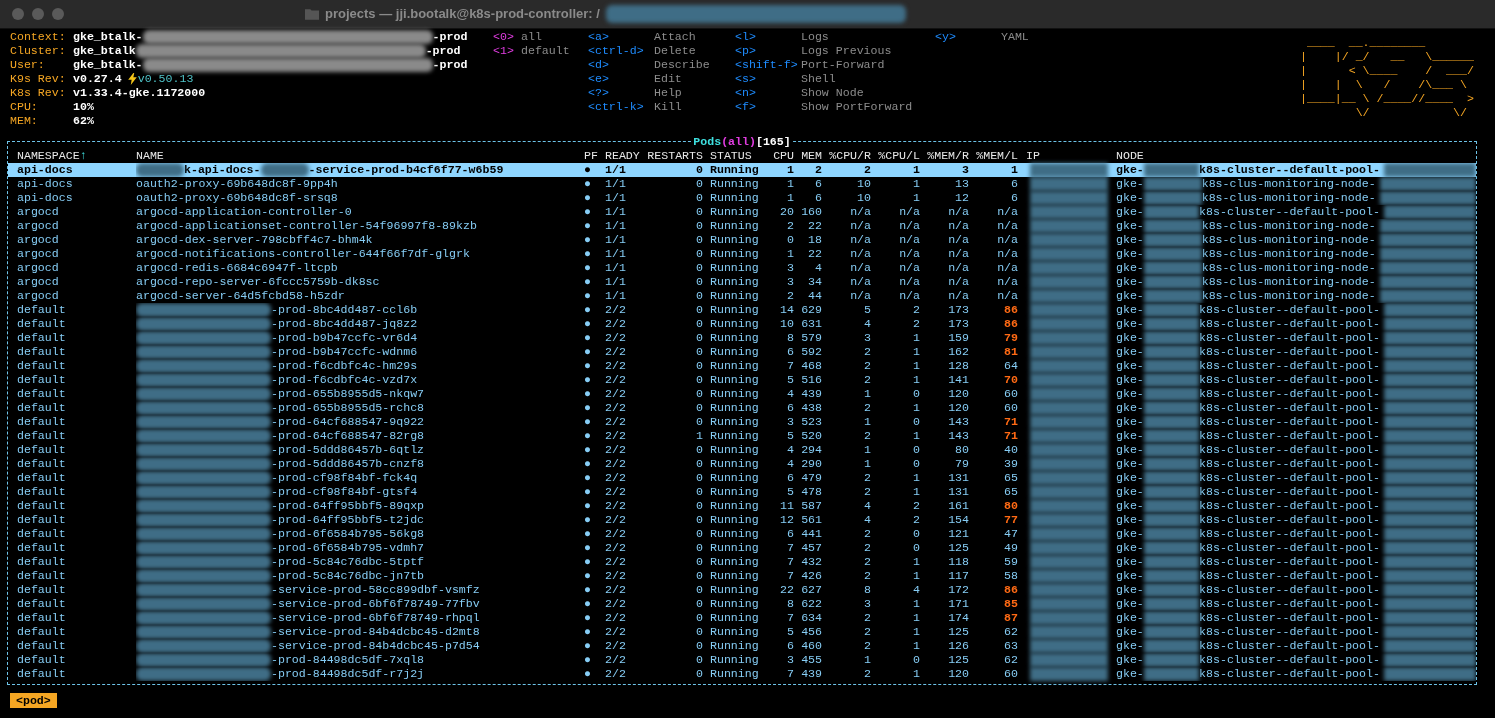  Describe the element at coordinates (742, 324) in the screenshot. I see `table-row: default -prod-8bc4dd487-jq8z2 ● 2/2 0 Running 10 631 4 2 173 86 gke- k8s-cluster--default-pool-` at that location.